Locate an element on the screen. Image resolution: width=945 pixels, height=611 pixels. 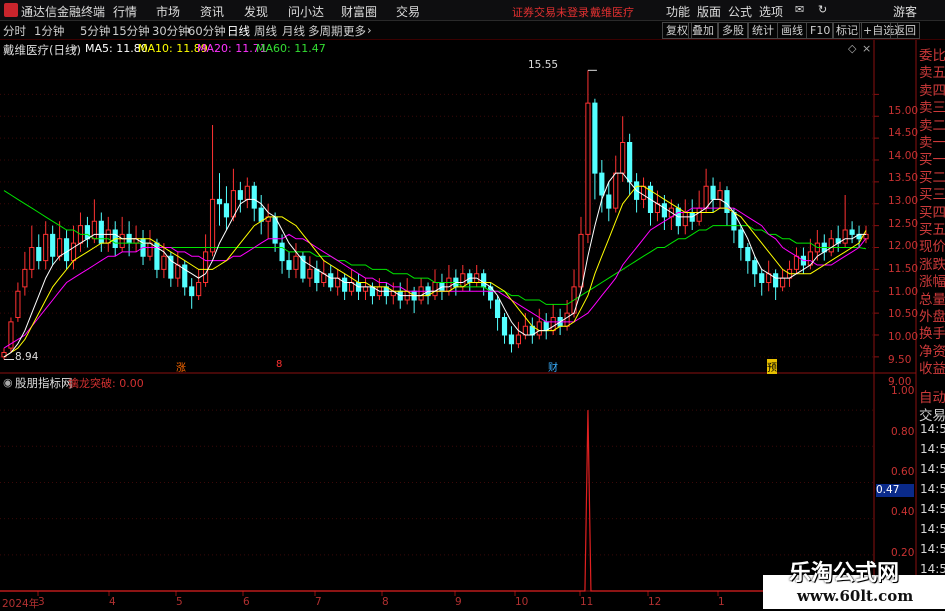
menu-function: 功能 is located at coordinates (678, 11).